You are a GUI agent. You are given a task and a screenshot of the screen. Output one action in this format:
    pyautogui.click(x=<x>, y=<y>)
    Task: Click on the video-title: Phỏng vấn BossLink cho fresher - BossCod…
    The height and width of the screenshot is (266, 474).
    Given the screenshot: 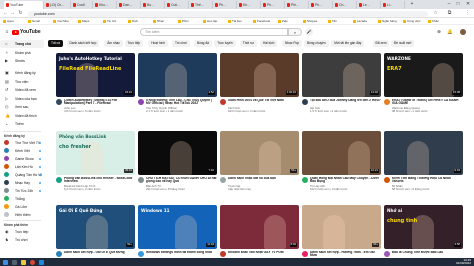 What is the action you would take?
    pyautogui.click(x=99, y=181)
    